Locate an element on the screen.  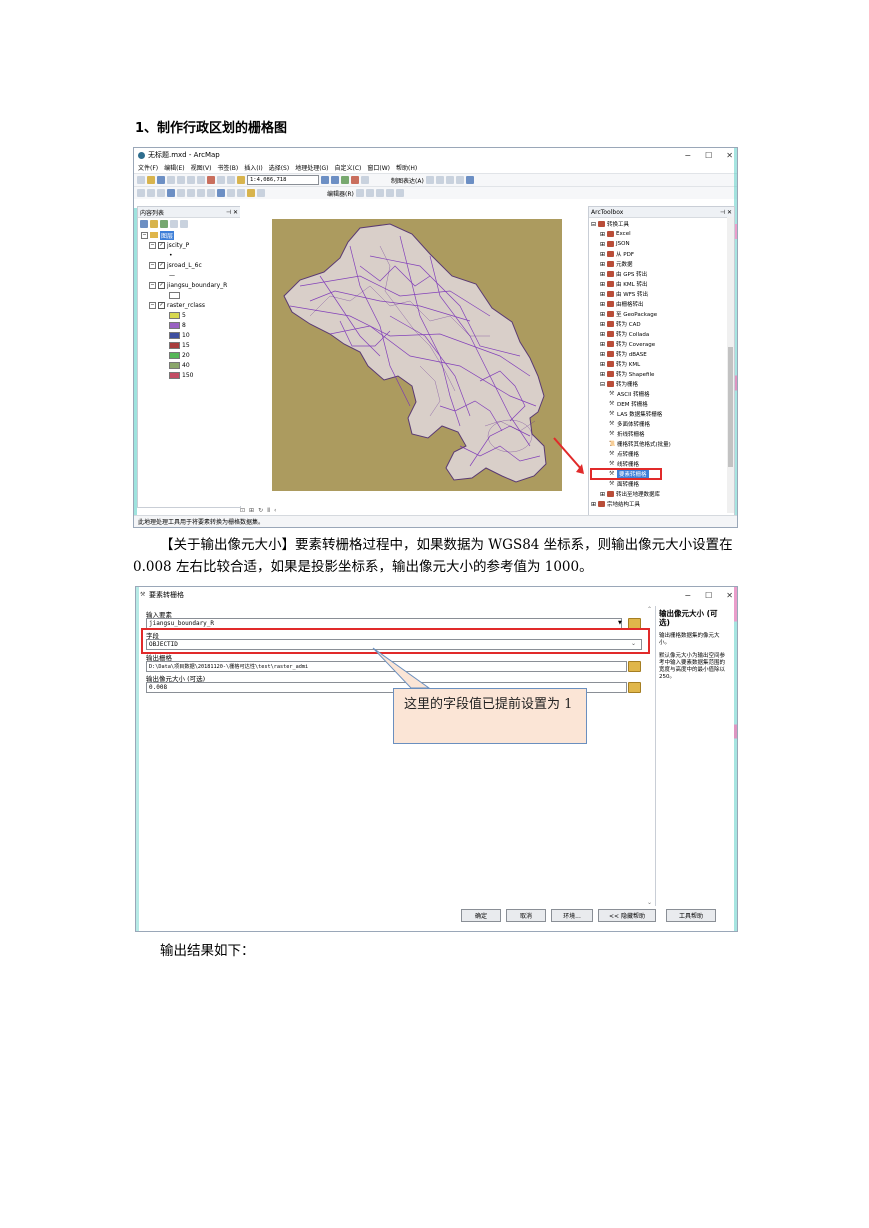
list-by-visibility-icon is located at coordinates (164, 224).